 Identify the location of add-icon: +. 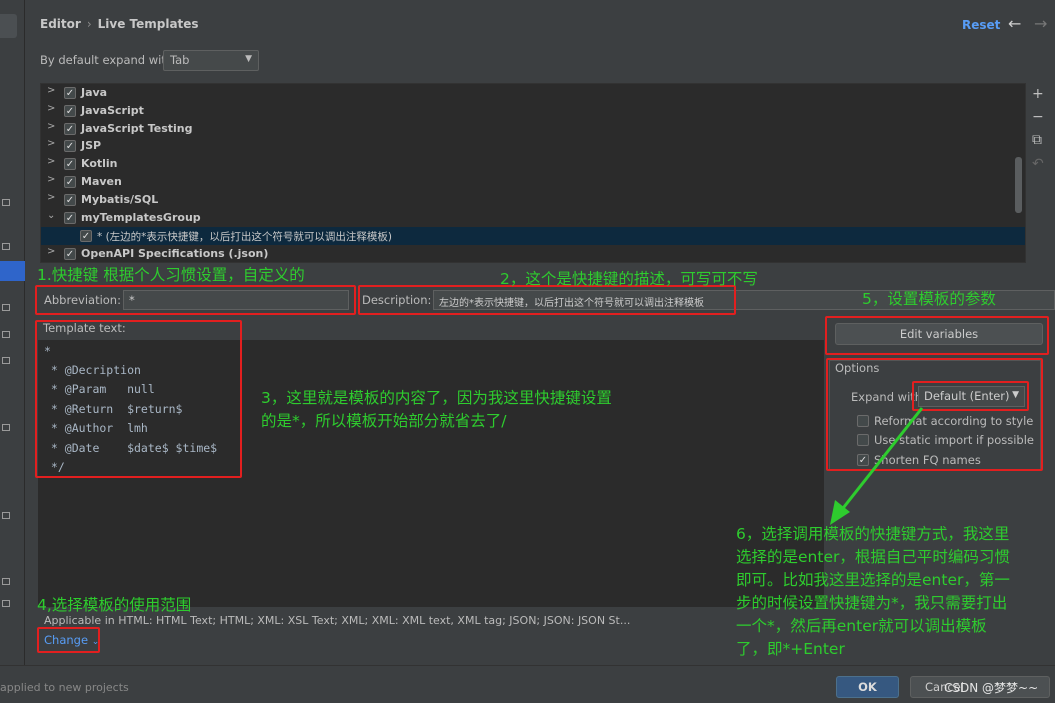
(1038, 94).